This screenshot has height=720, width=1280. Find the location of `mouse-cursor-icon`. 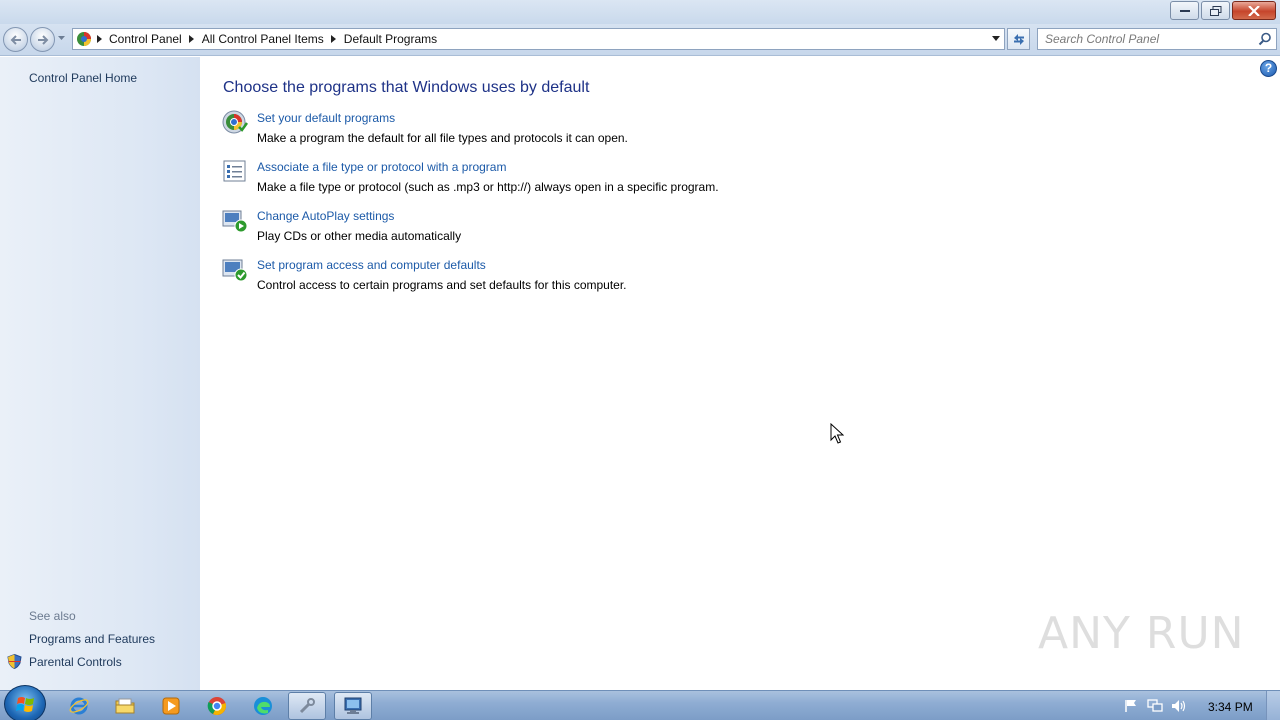

mouse-cursor-icon is located at coordinates (837, 433).